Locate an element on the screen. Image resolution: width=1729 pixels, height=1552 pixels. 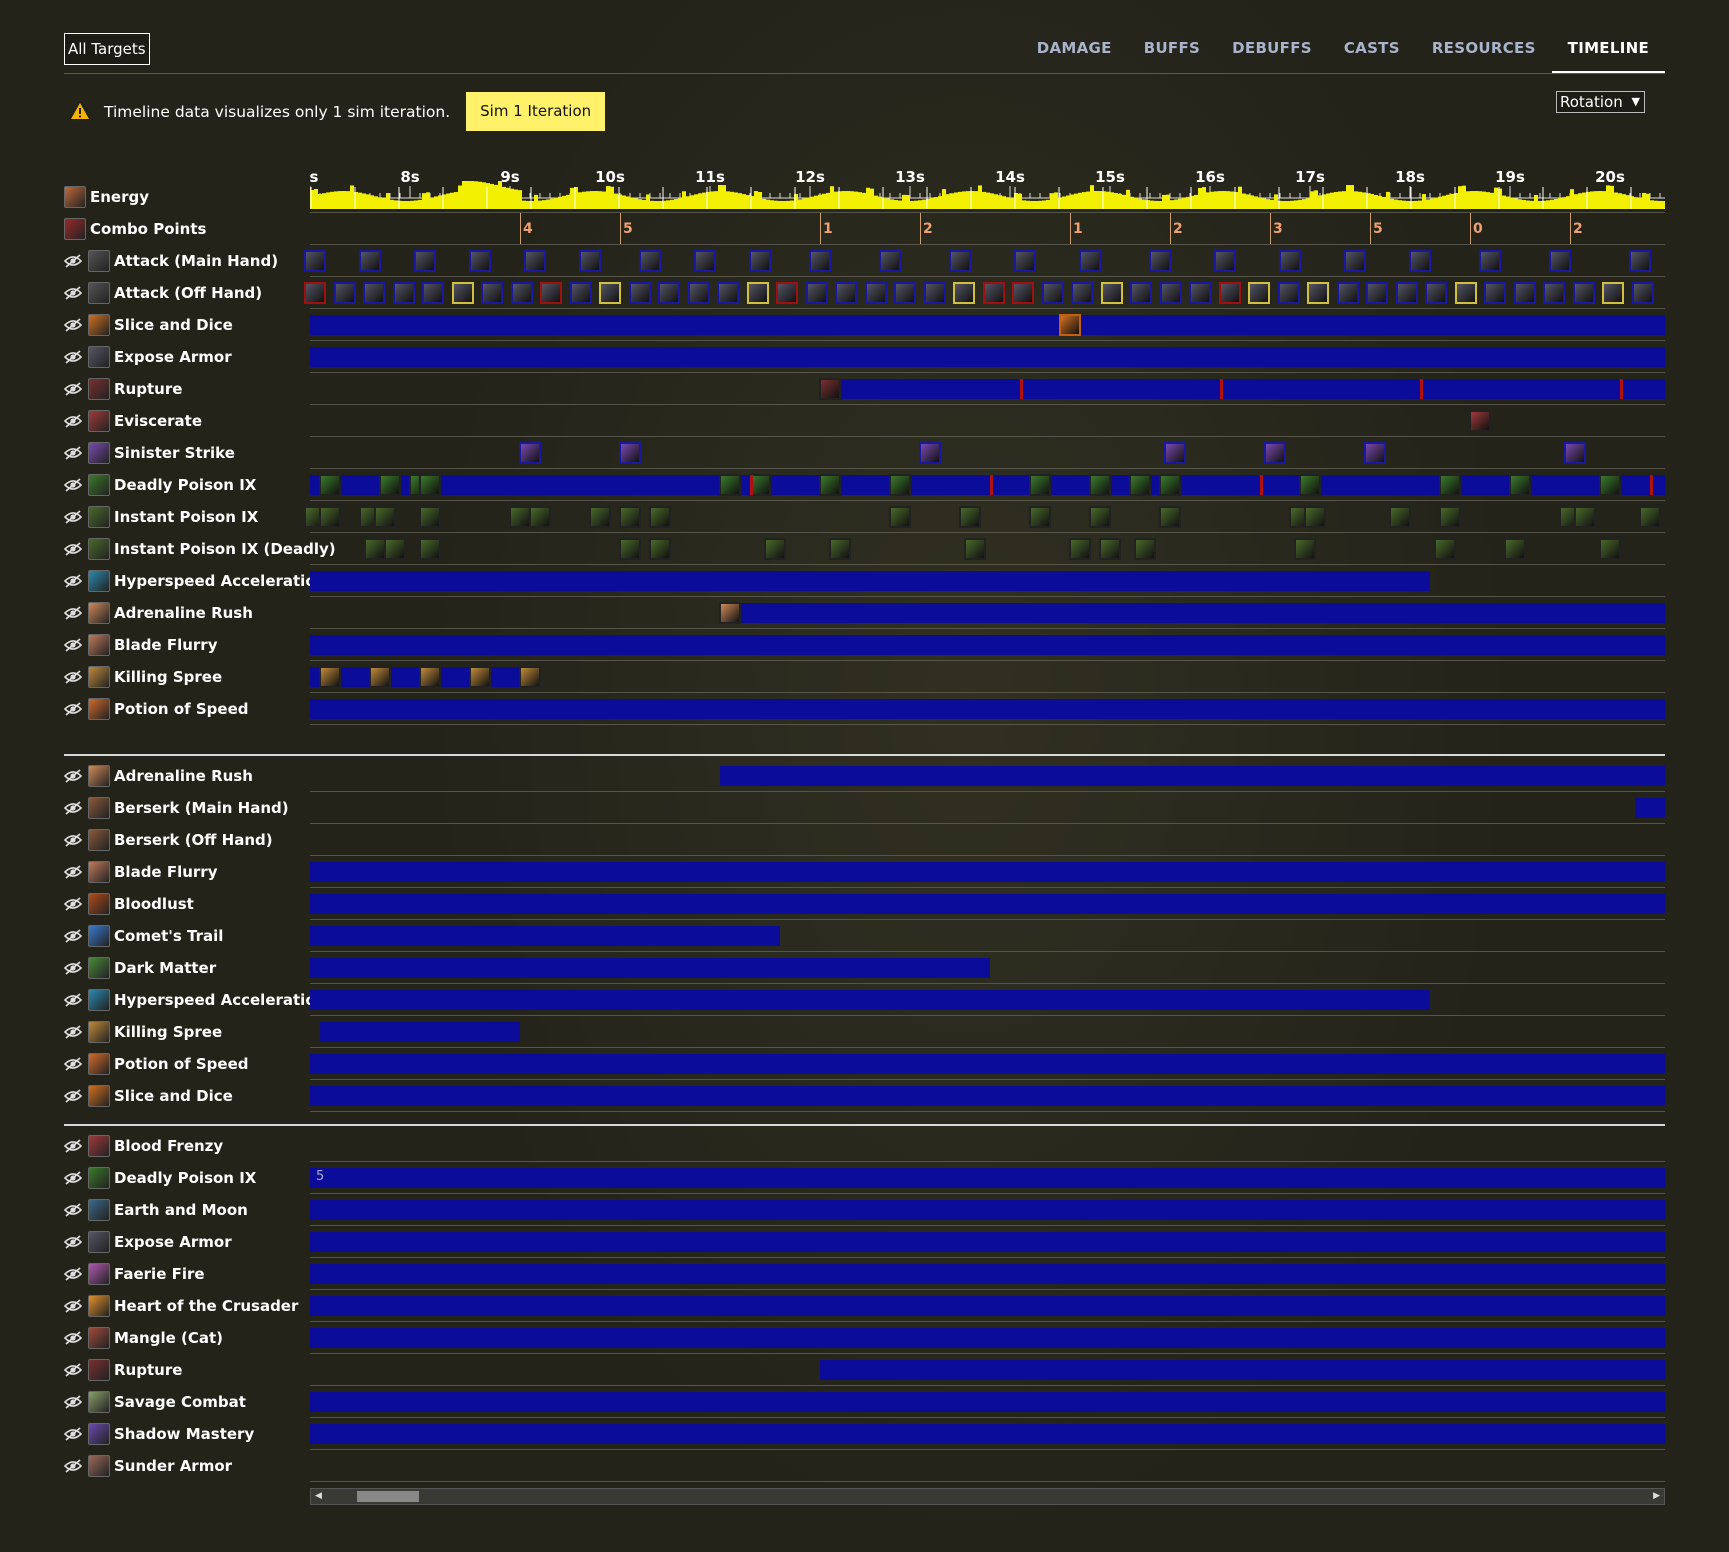
scrollbar-thumb is located at coordinates (388, 1496).